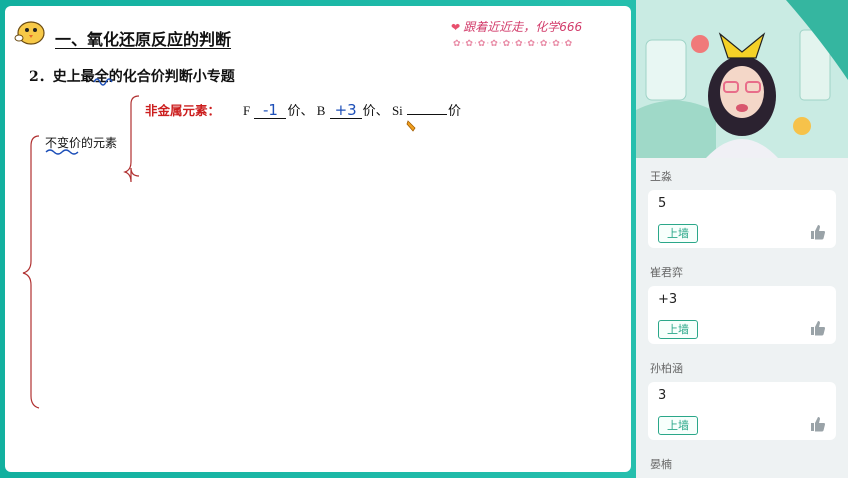 The width and height of the screenshot is (848, 478). What do you see at coordinates (742, 411) in the screenshot?
I see `chat-message-card: 3 上墙` at bounding box center [742, 411].